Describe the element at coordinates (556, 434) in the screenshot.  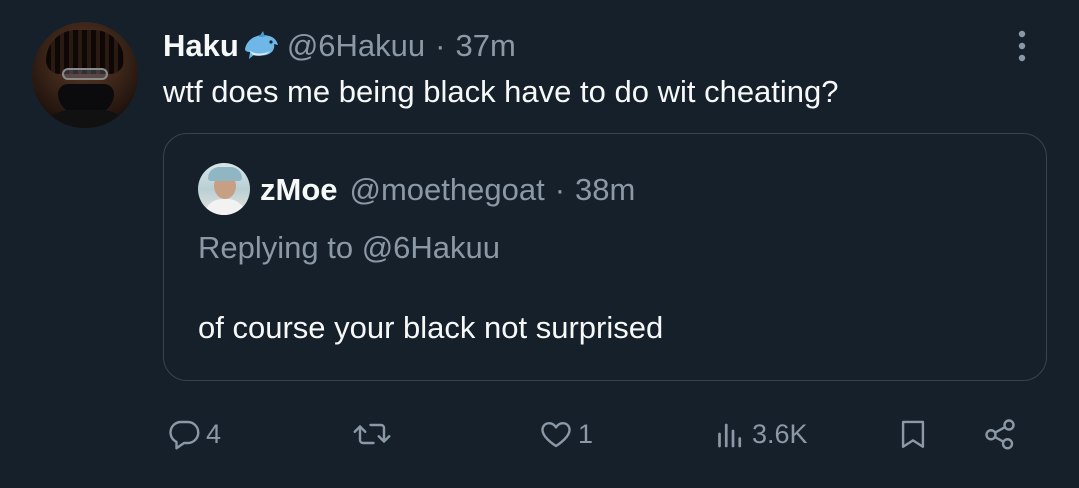
I see `heart-icon` at that location.